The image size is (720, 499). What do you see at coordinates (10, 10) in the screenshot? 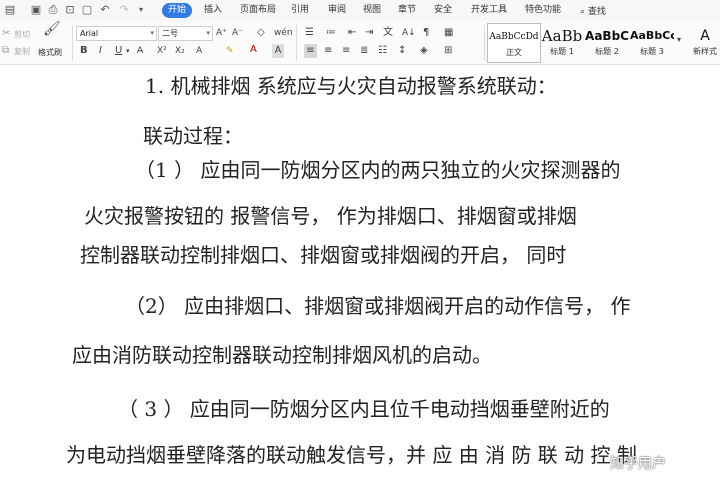
I see `document-icon: ▤` at bounding box center [10, 10].